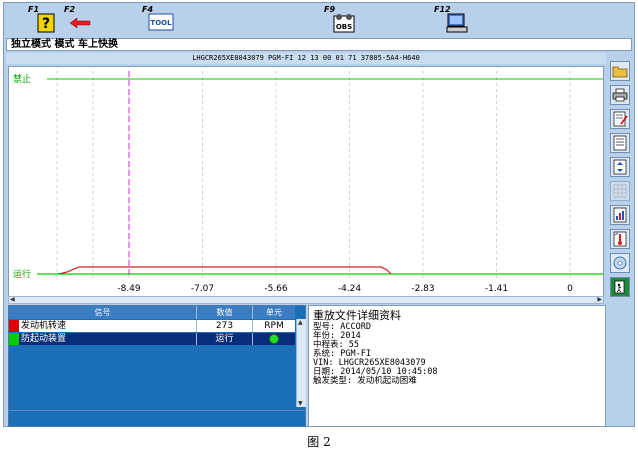 Image resolution: width=638 pixels, height=459 pixels. I want to click on open-folder-button, so click(620, 71).